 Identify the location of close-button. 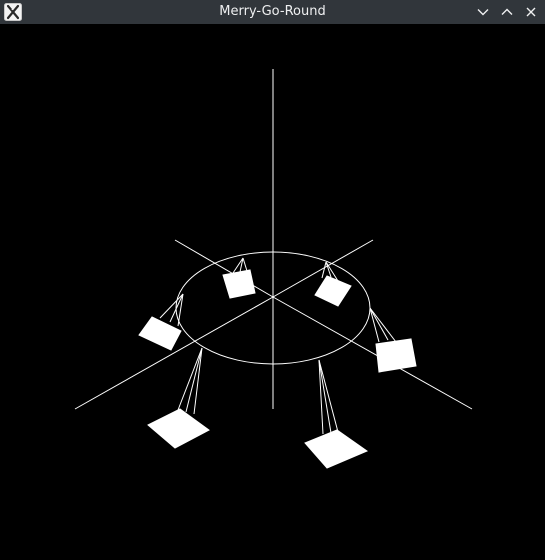
(531, 12).